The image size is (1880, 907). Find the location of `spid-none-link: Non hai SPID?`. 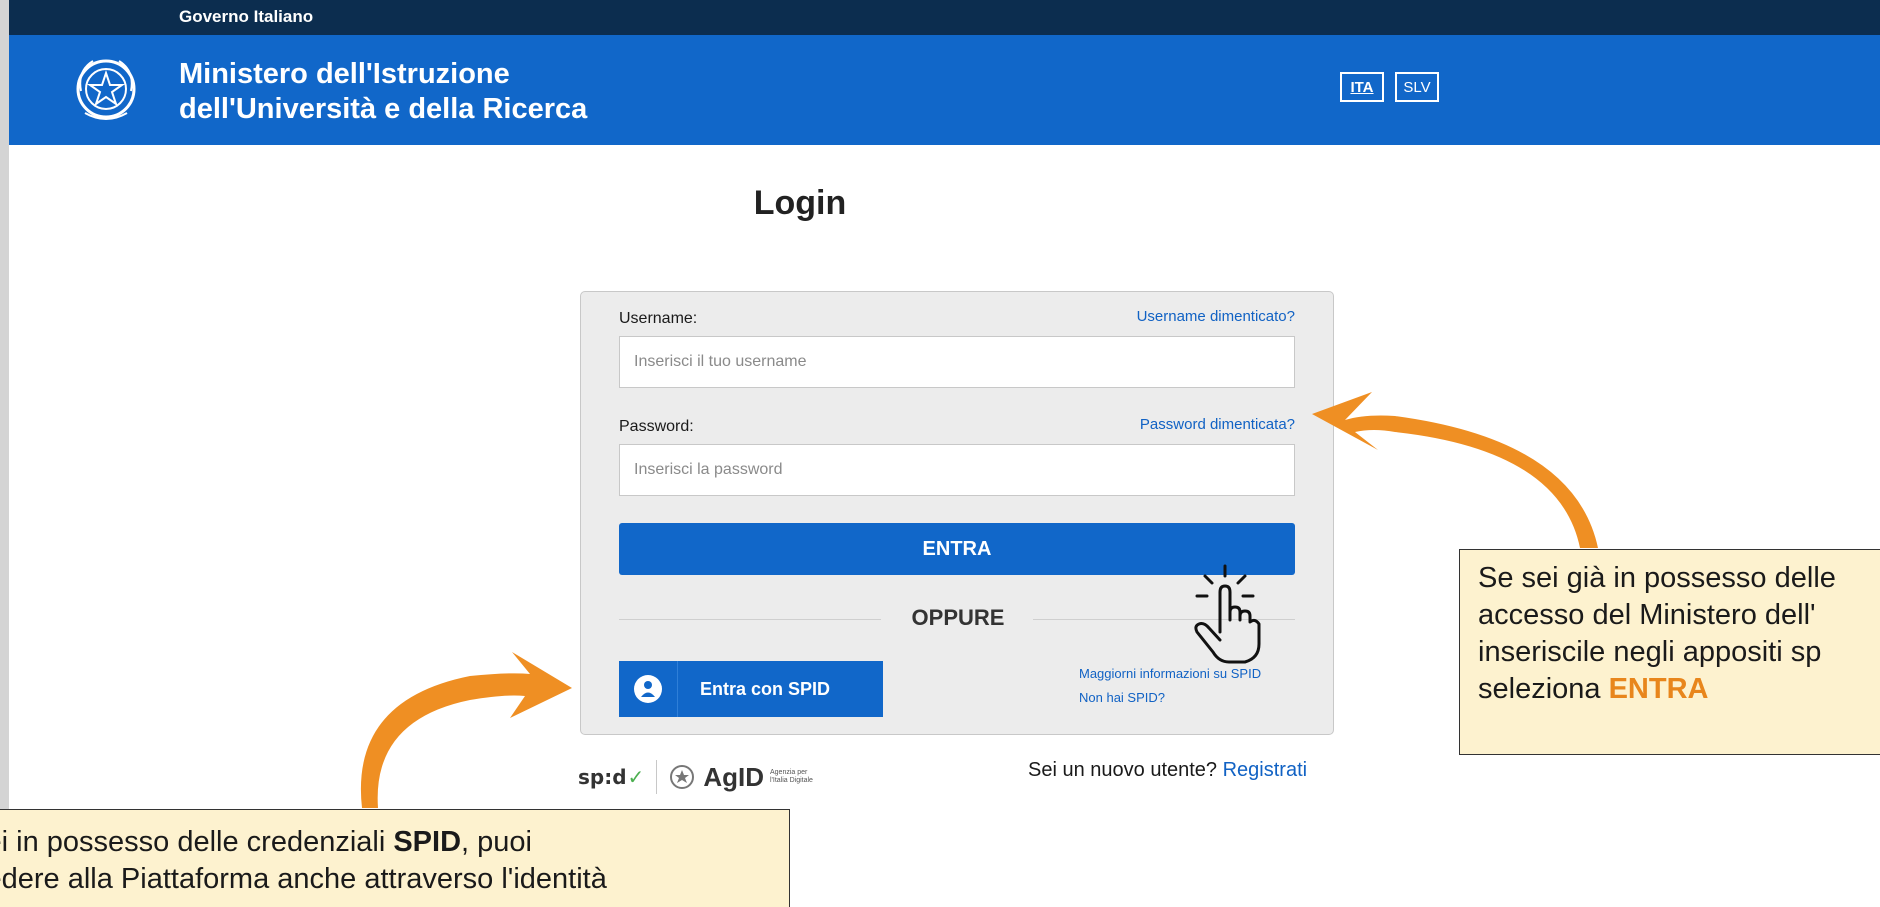

spid-none-link: Non hai SPID? is located at coordinates (1170, 698).